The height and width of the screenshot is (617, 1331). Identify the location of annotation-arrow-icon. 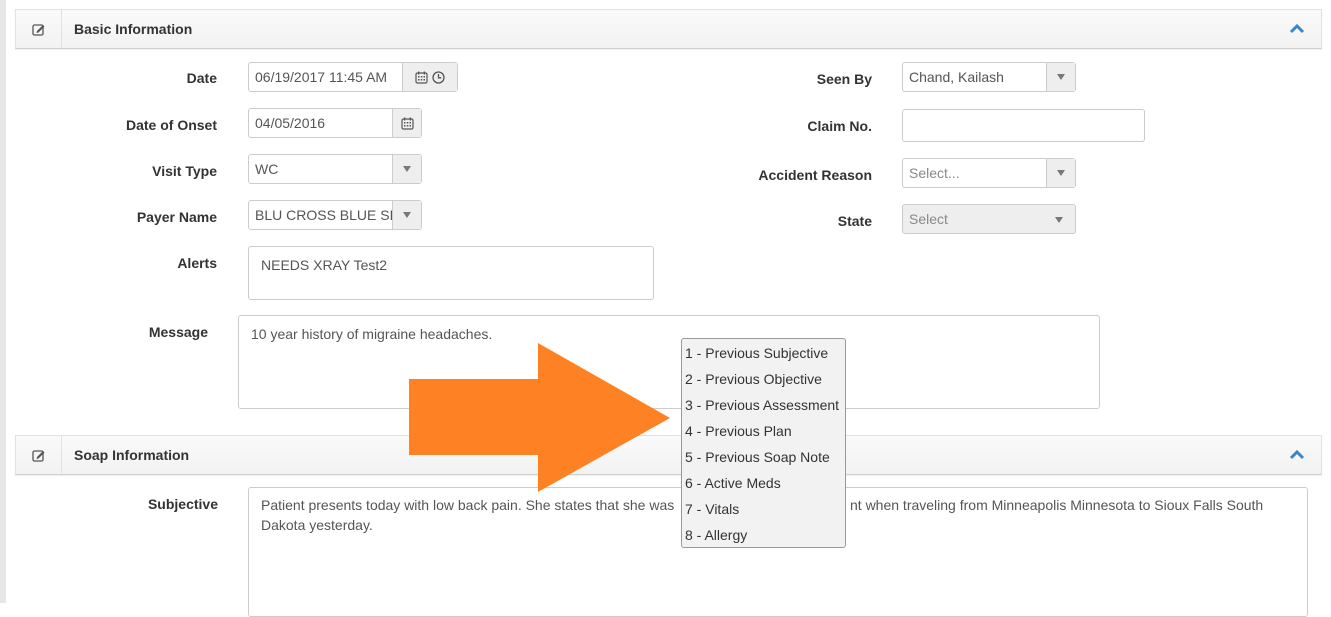
(539, 417).